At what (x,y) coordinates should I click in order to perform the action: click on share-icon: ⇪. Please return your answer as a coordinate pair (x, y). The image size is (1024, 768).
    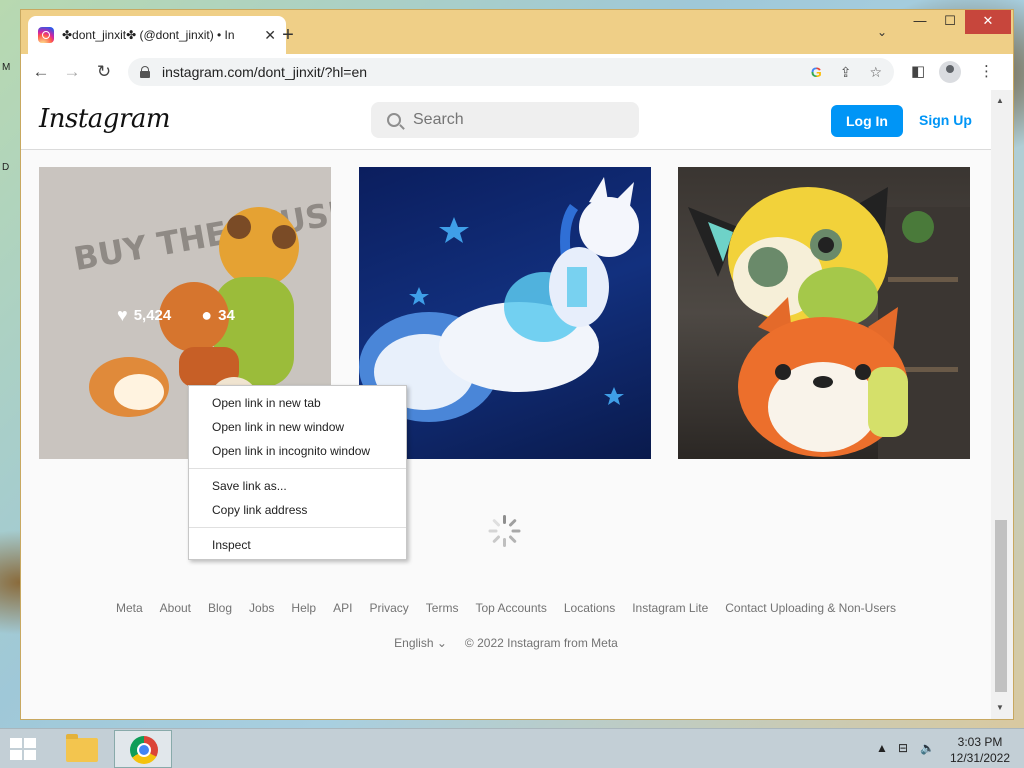
    Looking at the image, I should click on (846, 72).